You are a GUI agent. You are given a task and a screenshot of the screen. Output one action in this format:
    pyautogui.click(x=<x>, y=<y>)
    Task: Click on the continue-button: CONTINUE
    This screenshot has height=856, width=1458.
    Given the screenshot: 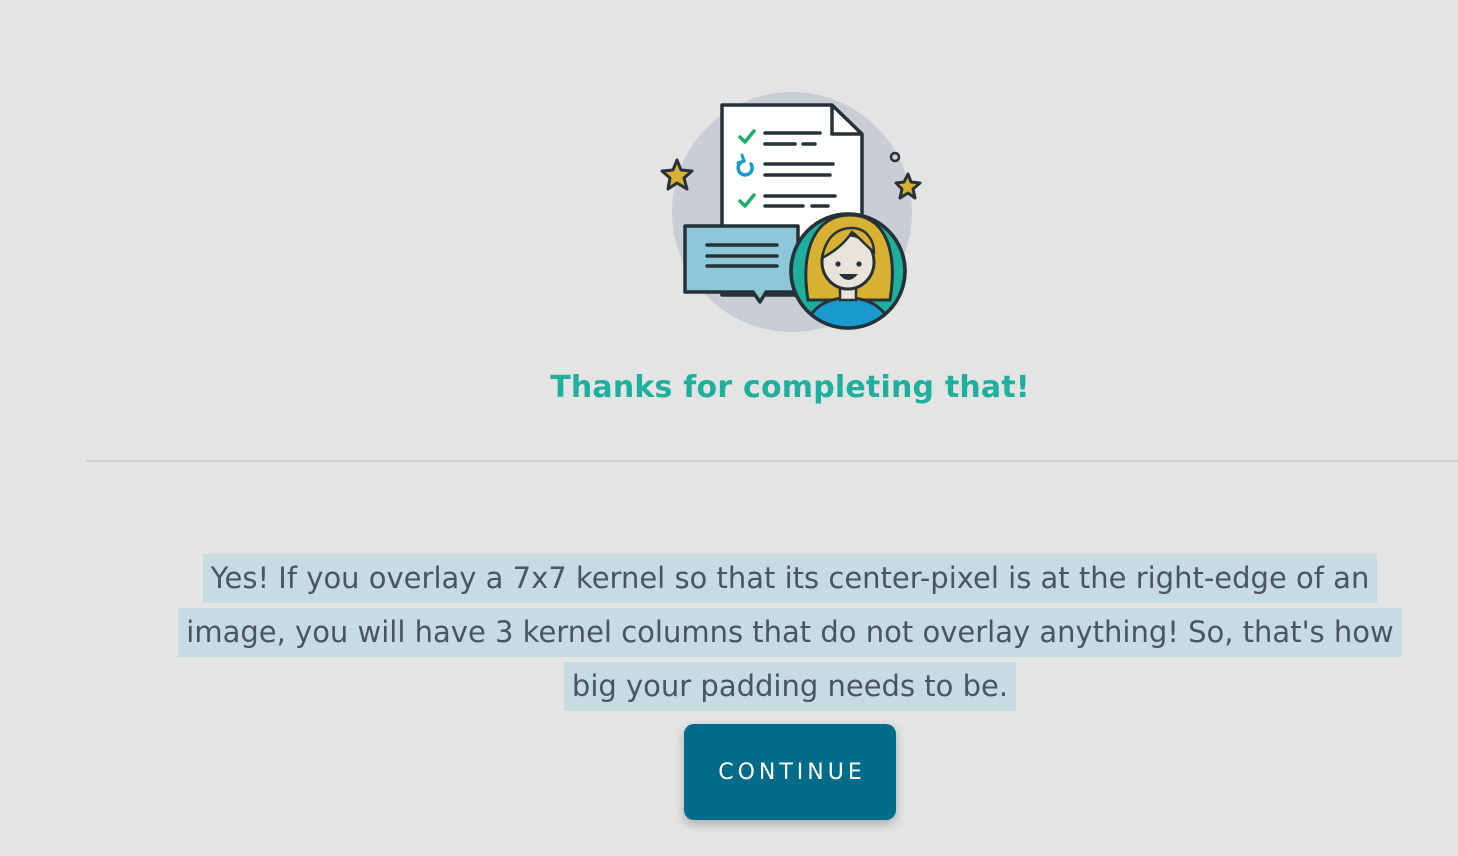 What is the action you would take?
    pyautogui.click(x=790, y=772)
    